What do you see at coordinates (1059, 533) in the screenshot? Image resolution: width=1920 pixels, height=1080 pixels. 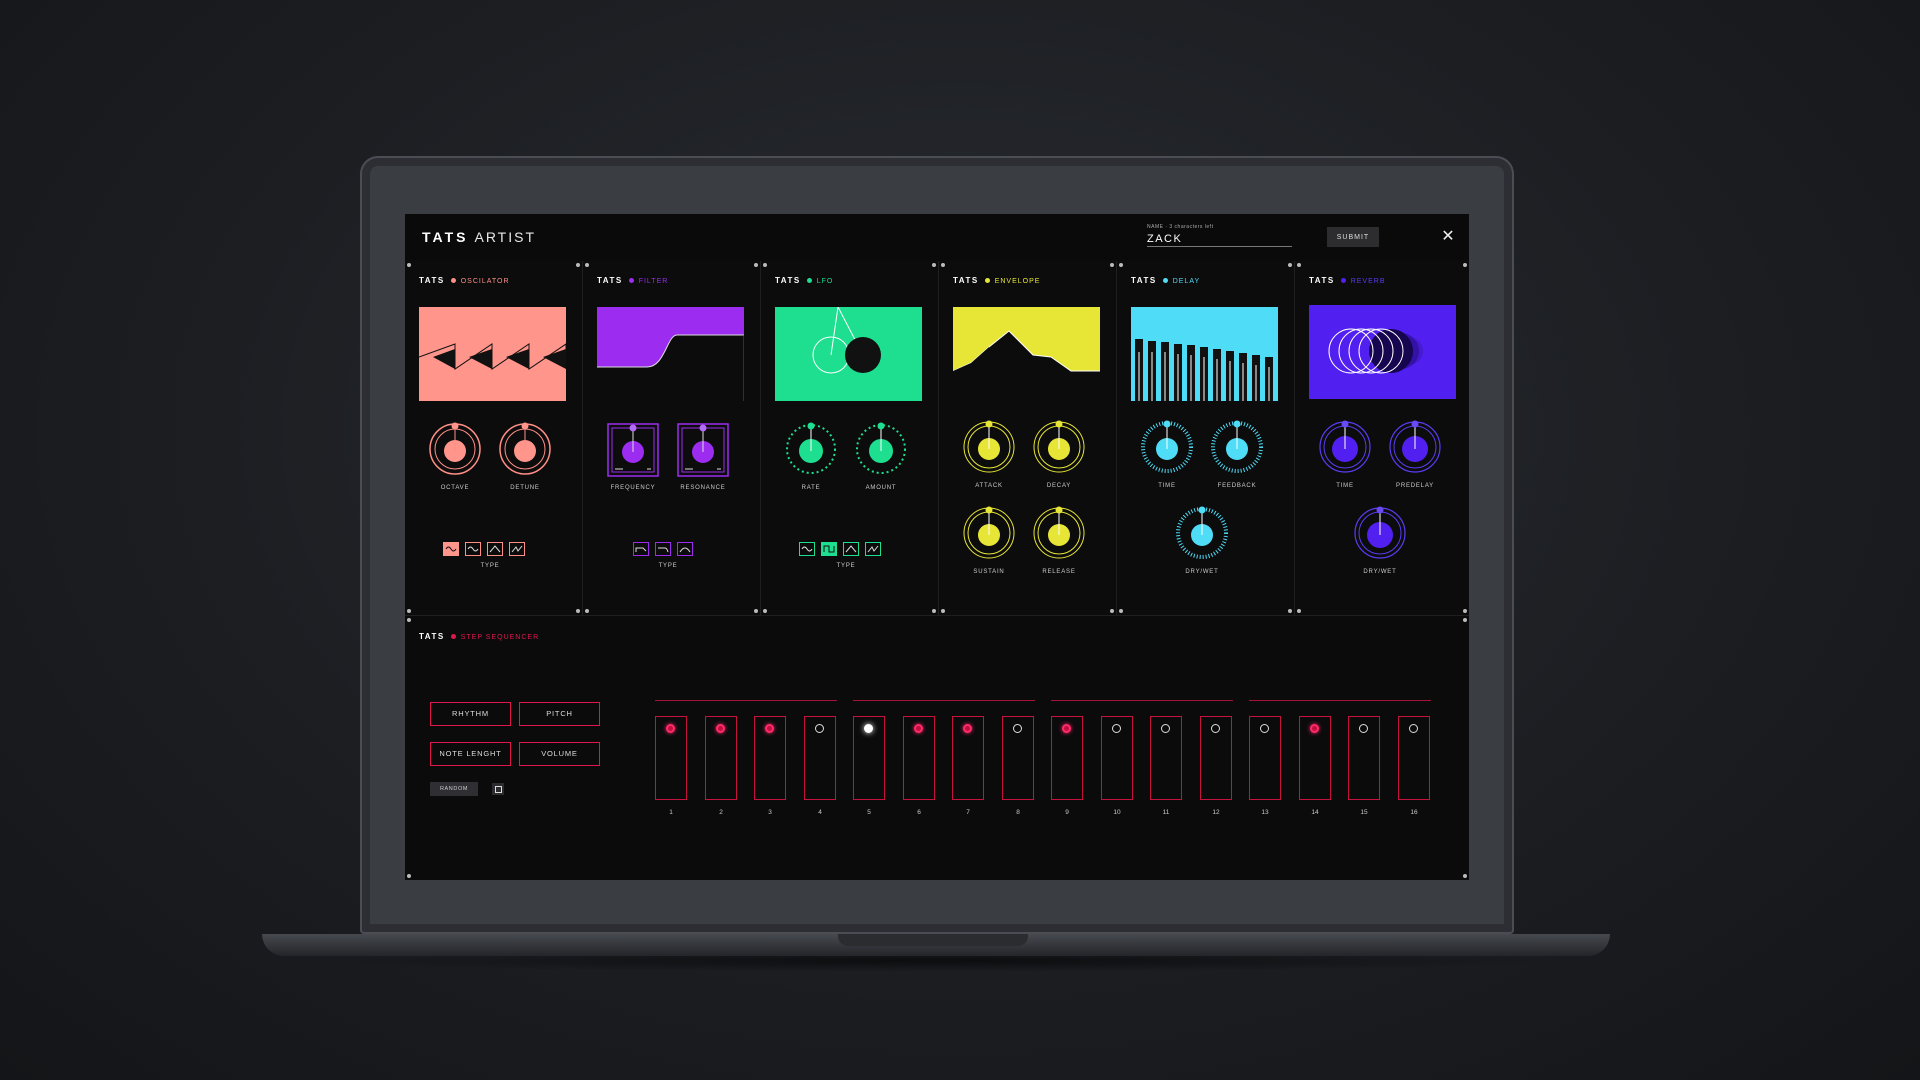 I see `release-knob` at bounding box center [1059, 533].